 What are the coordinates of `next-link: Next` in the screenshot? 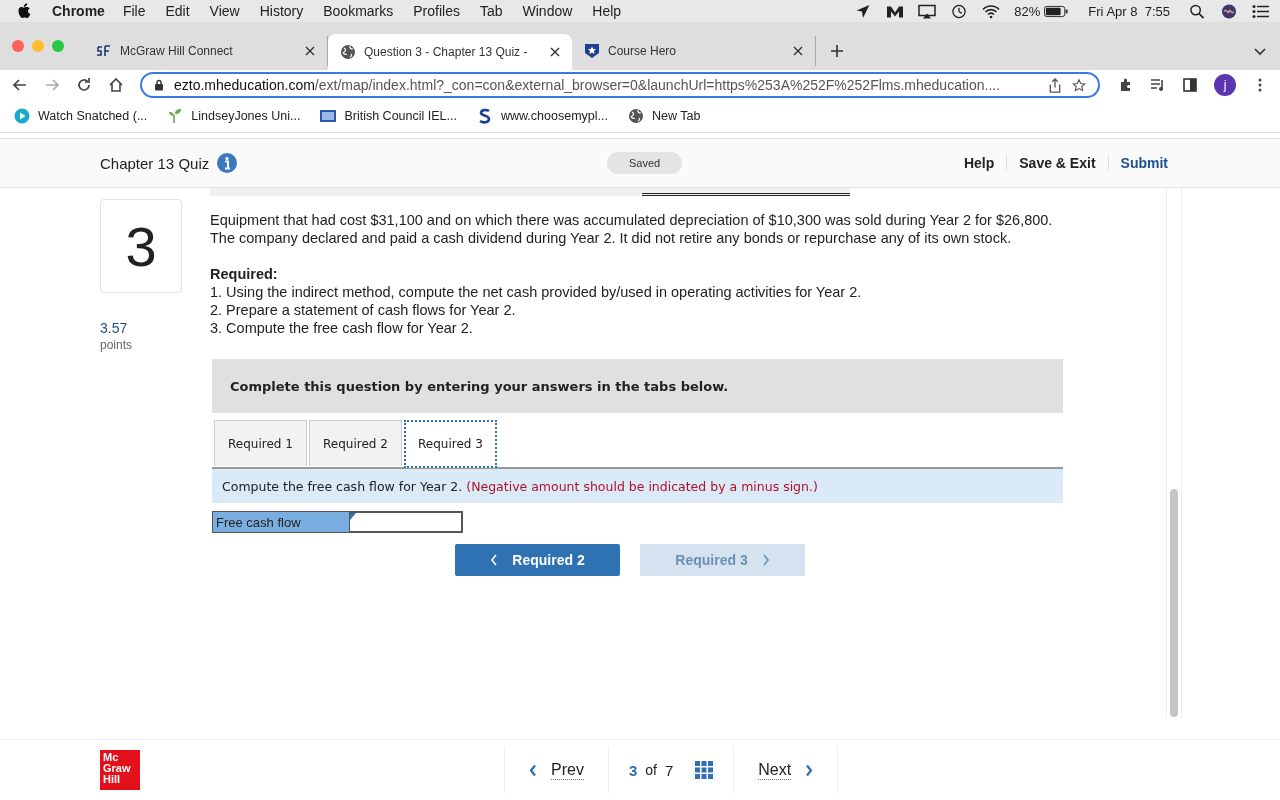 It's located at (786, 770).